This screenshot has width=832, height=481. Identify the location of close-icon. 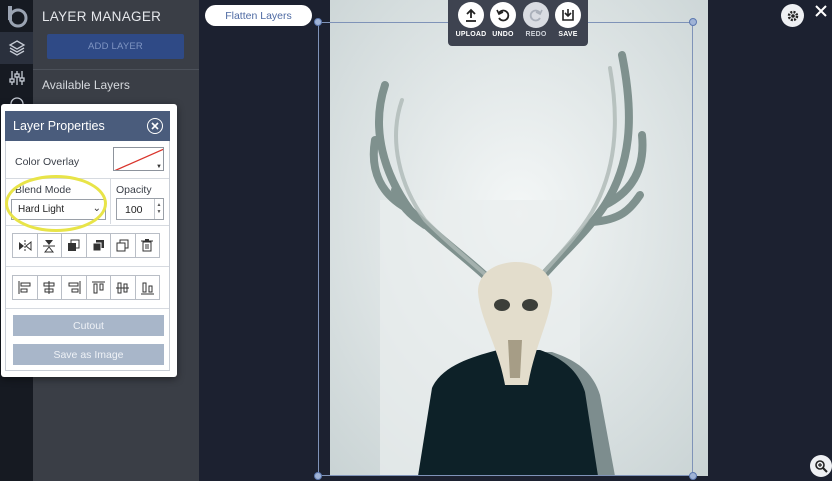
(155, 126).